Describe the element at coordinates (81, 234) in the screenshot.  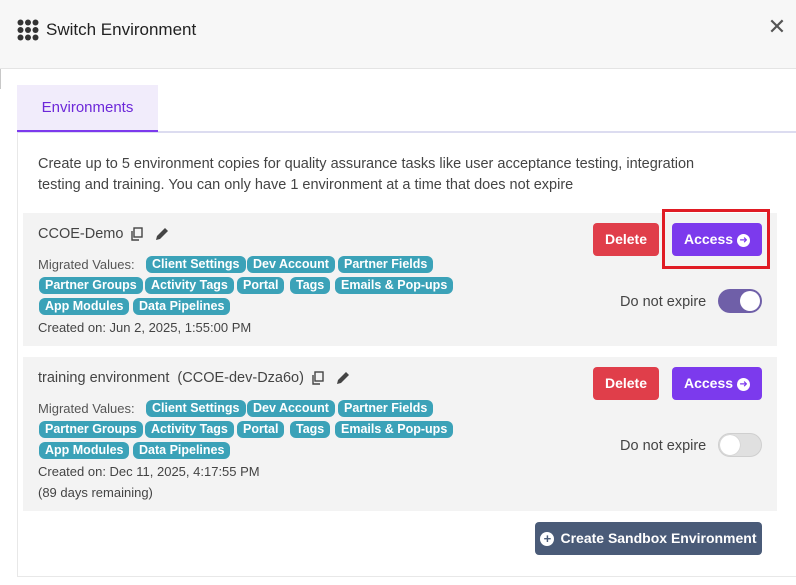
I see `environment-name: CCOE-Demo` at that location.